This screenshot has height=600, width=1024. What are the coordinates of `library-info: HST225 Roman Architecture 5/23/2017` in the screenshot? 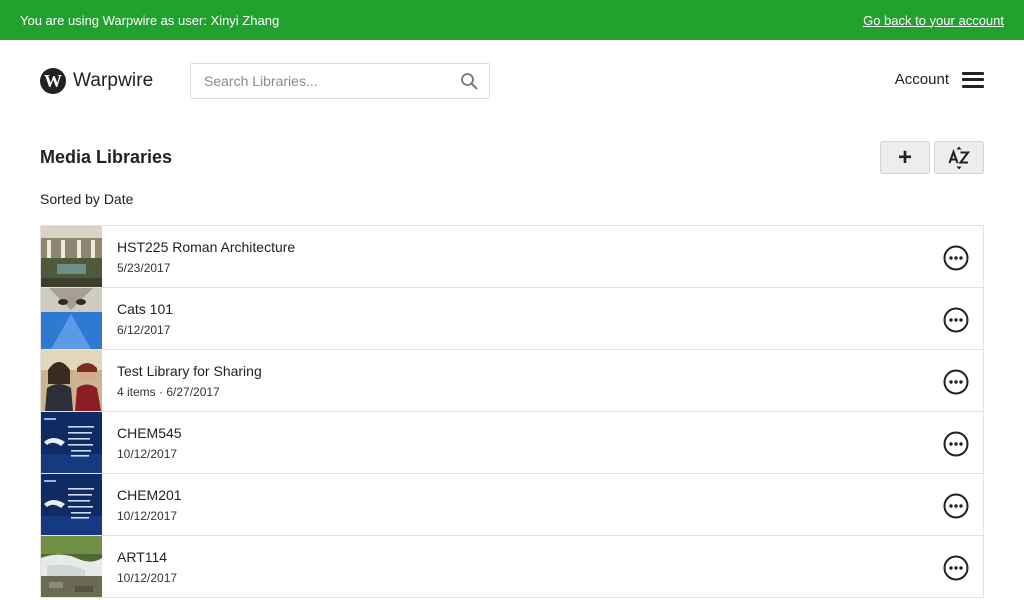 It's located at (206, 257).